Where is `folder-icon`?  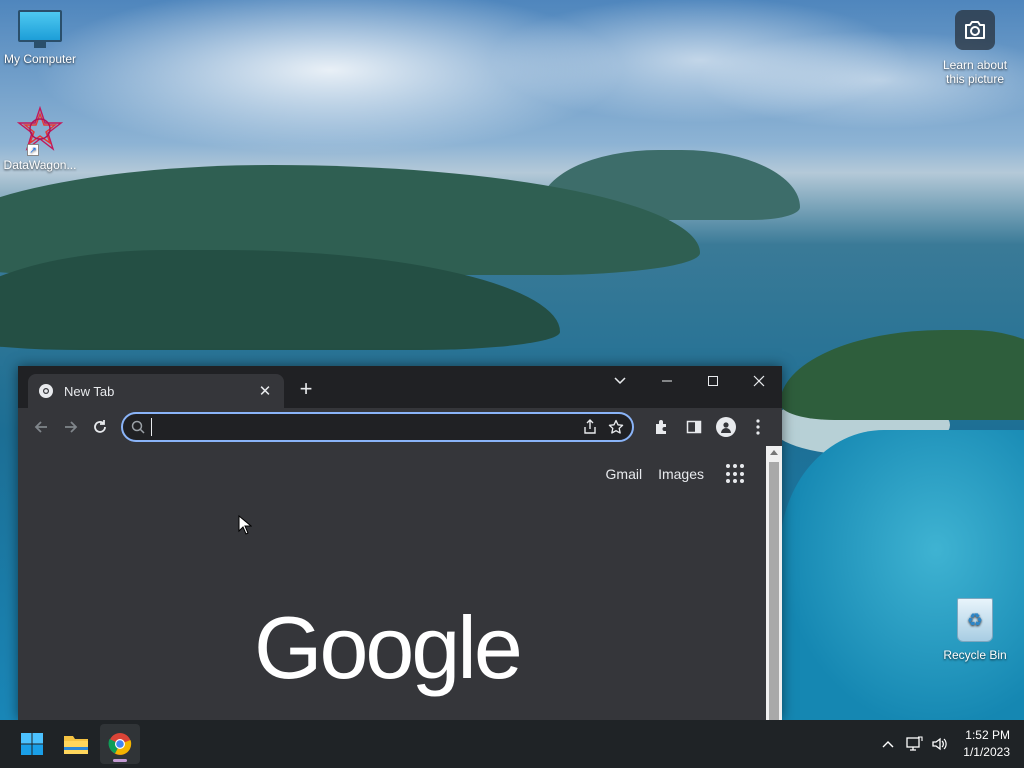 folder-icon is located at coordinates (76, 745).